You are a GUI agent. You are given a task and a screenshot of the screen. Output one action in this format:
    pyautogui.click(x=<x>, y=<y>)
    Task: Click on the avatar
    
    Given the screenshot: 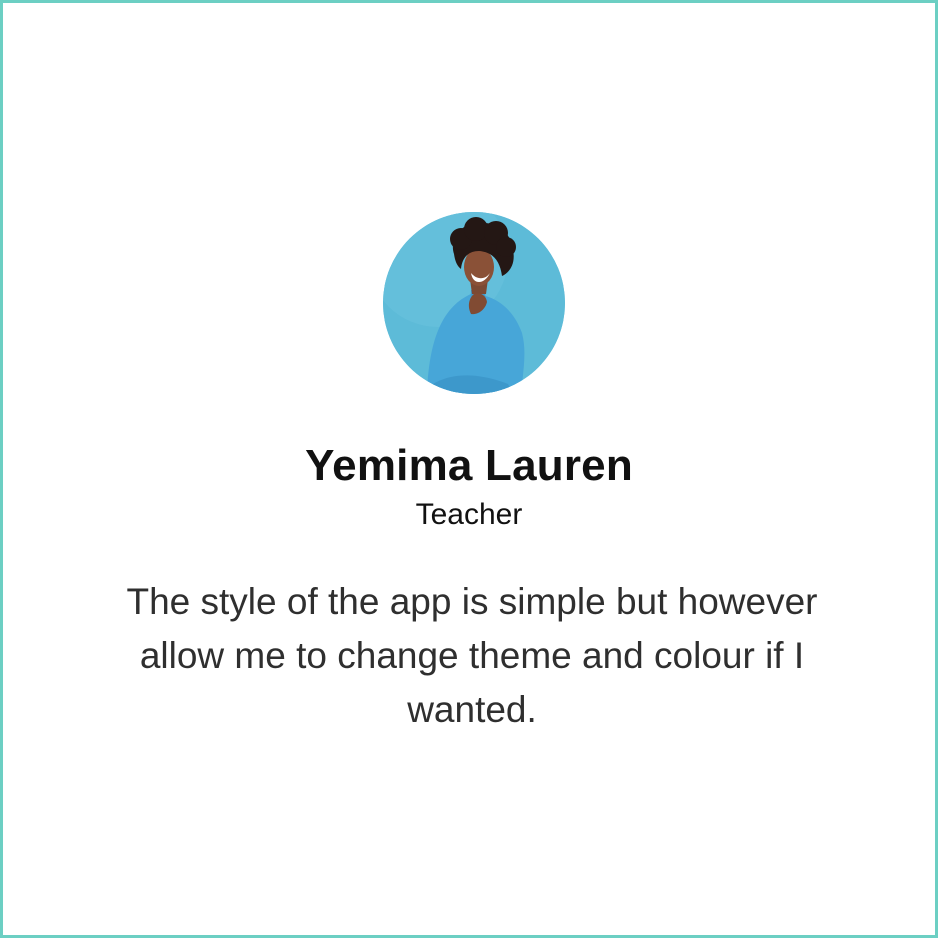 What is the action you would take?
    pyautogui.click(x=474, y=303)
    